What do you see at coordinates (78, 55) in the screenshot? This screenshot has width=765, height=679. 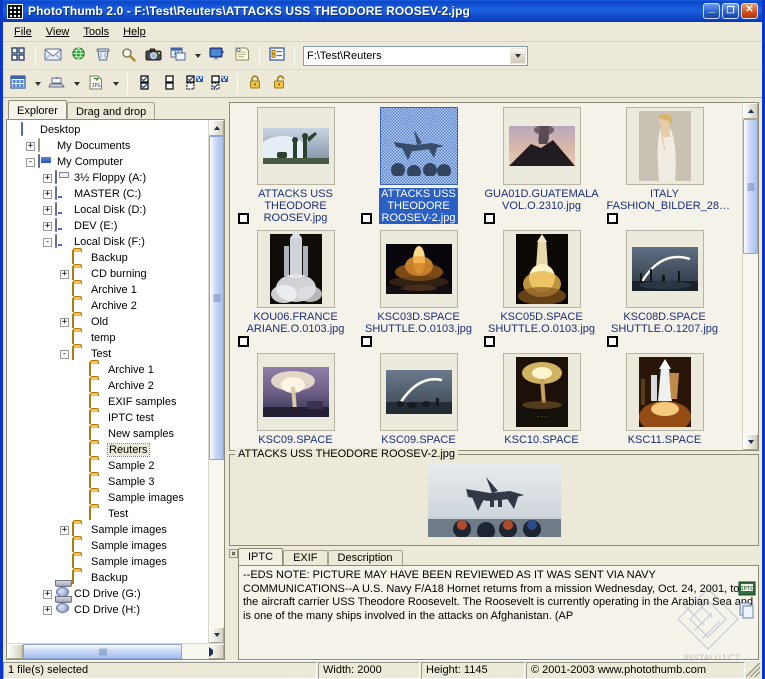 I see `globe-button` at bounding box center [78, 55].